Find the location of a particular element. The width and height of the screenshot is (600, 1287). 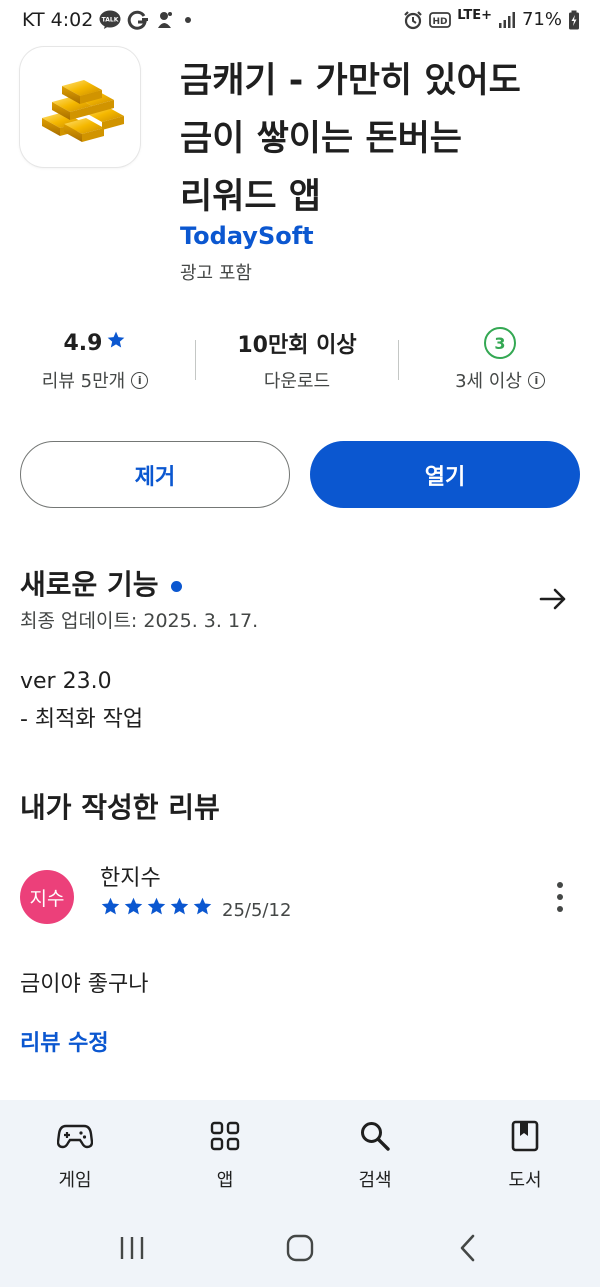

developer-link: TodaySoft is located at coordinates (247, 236).